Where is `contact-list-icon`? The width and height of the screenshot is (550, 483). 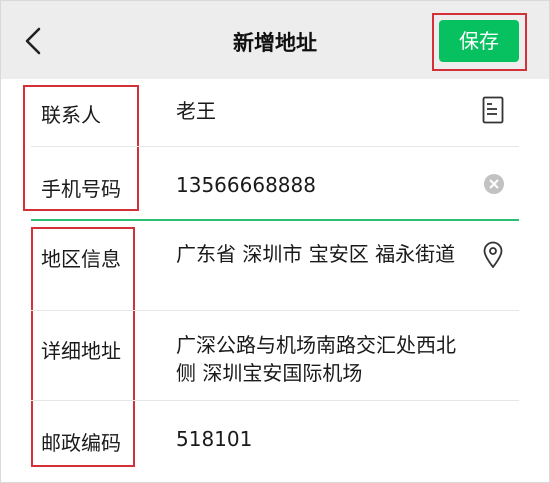 contact-list-icon is located at coordinates (493, 110).